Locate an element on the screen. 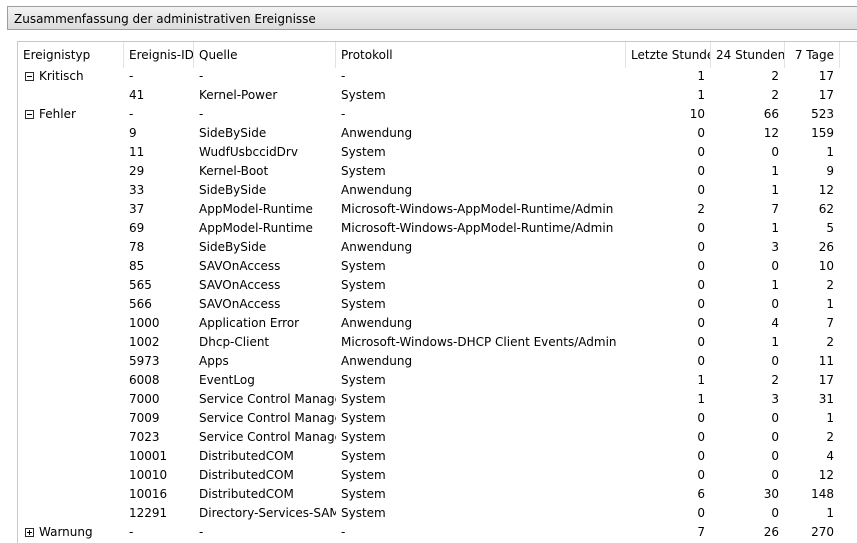 The image size is (857, 543). cell-event-id: 37 is located at coordinates (137, 209).